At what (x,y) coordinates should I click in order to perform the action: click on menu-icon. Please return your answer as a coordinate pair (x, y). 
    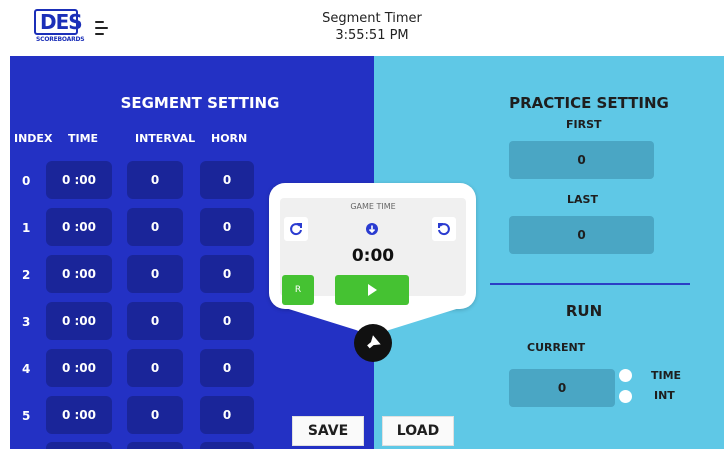
    Looking at the image, I should click on (103, 28).